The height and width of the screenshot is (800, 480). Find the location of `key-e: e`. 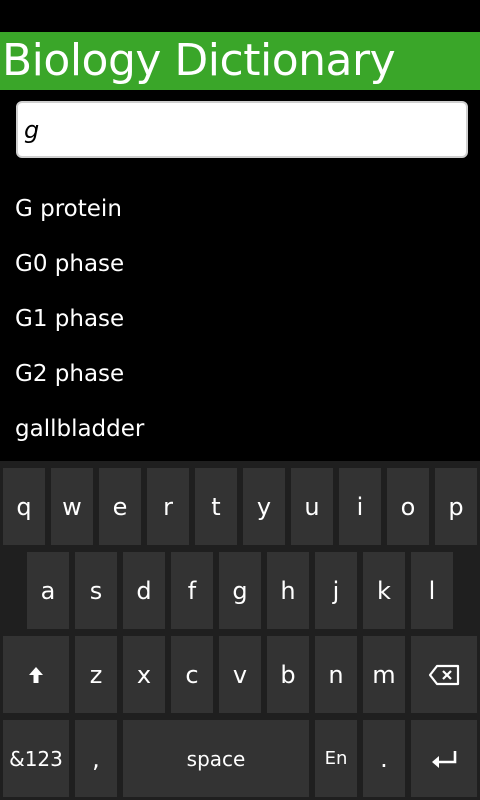

key-e: e is located at coordinates (120, 506).